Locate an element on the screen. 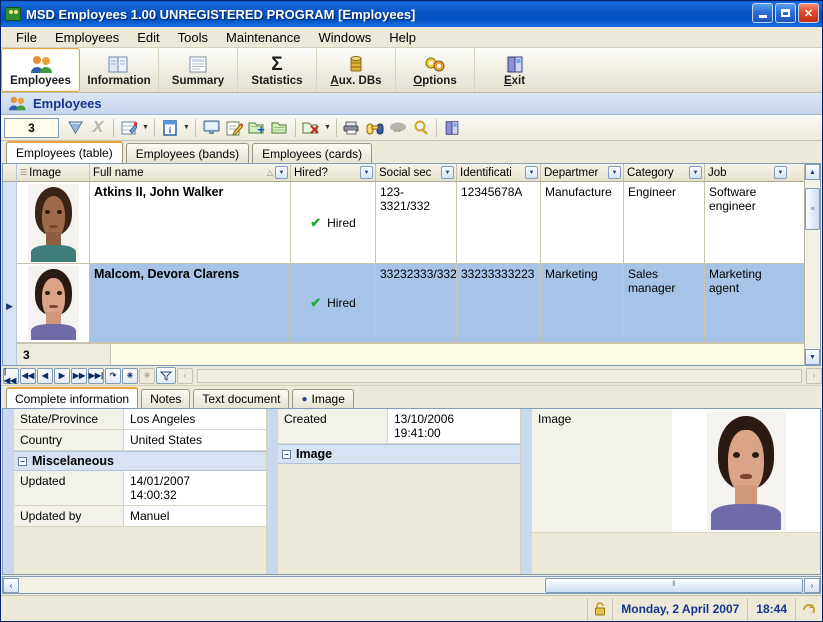 The image size is (823, 622). nav-first-button: |◀◀ is located at coordinates (11, 376).